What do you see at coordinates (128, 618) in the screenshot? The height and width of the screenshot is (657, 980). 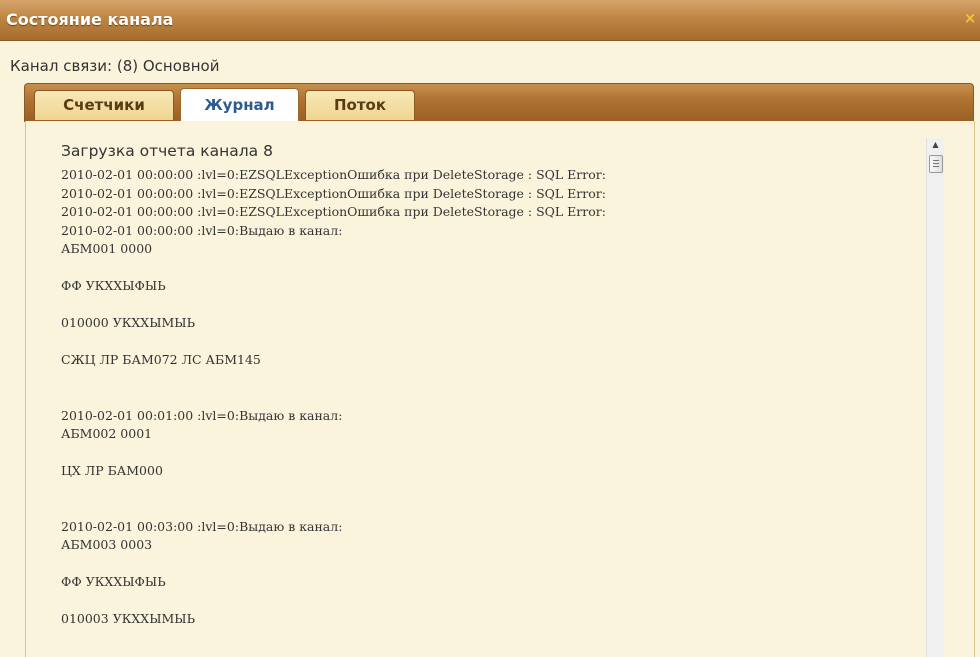 I see `log-line: 010003 УКХХЫМЫЬ` at bounding box center [128, 618].